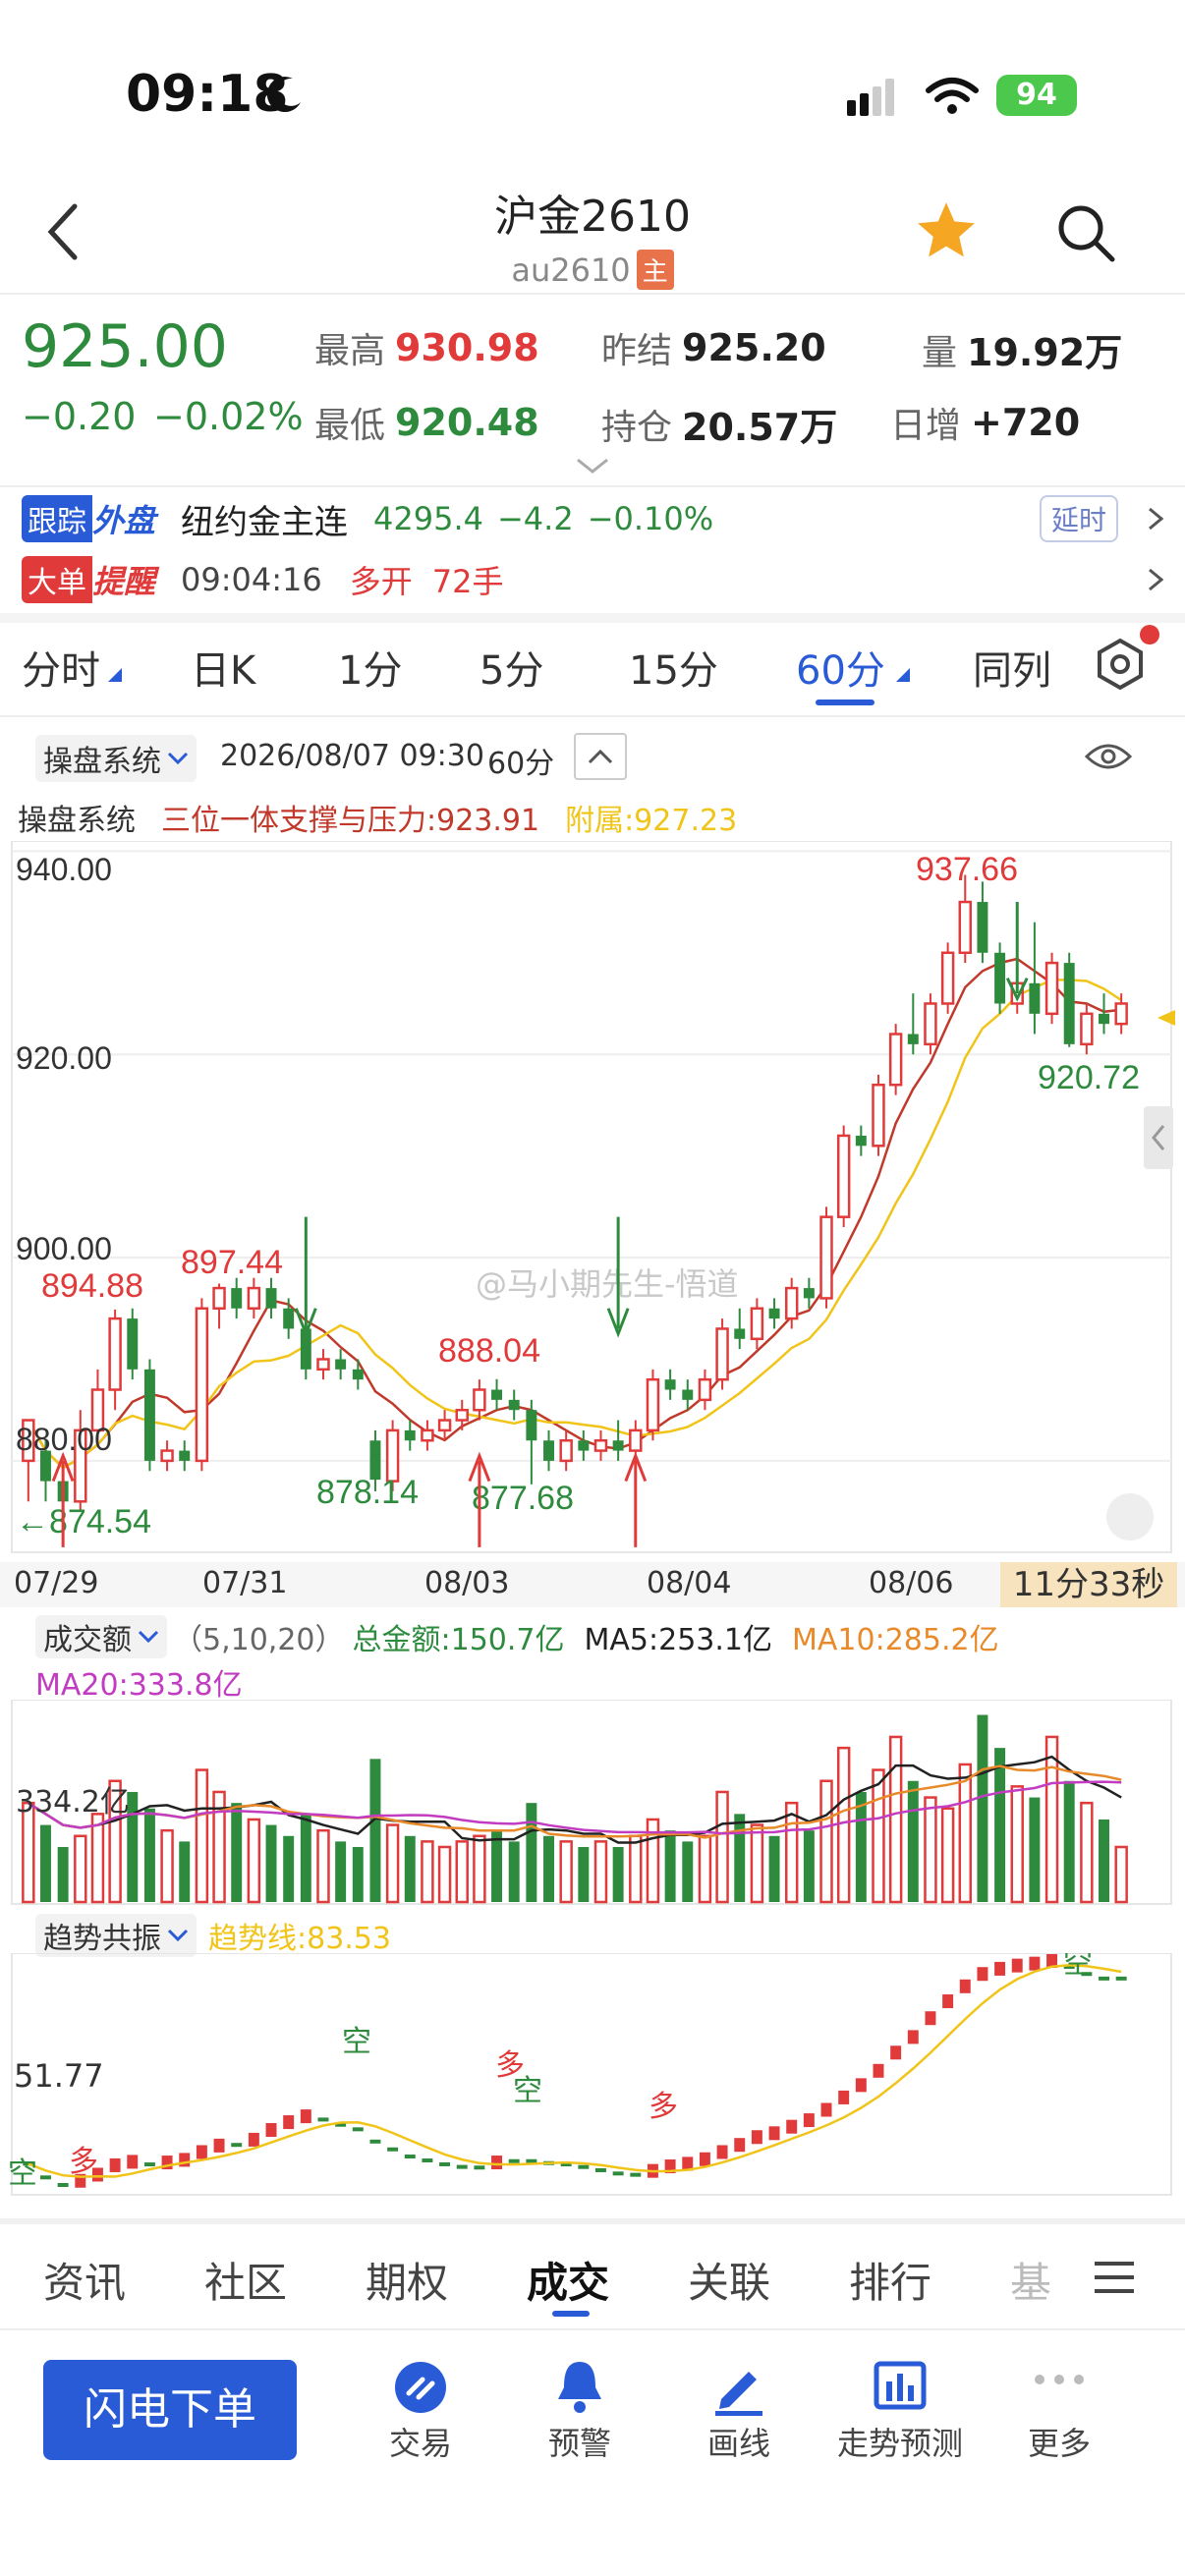 This screenshot has width=1185, height=2576. Describe the element at coordinates (246, 2280) in the screenshot. I see `tab-community: 社区` at that location.